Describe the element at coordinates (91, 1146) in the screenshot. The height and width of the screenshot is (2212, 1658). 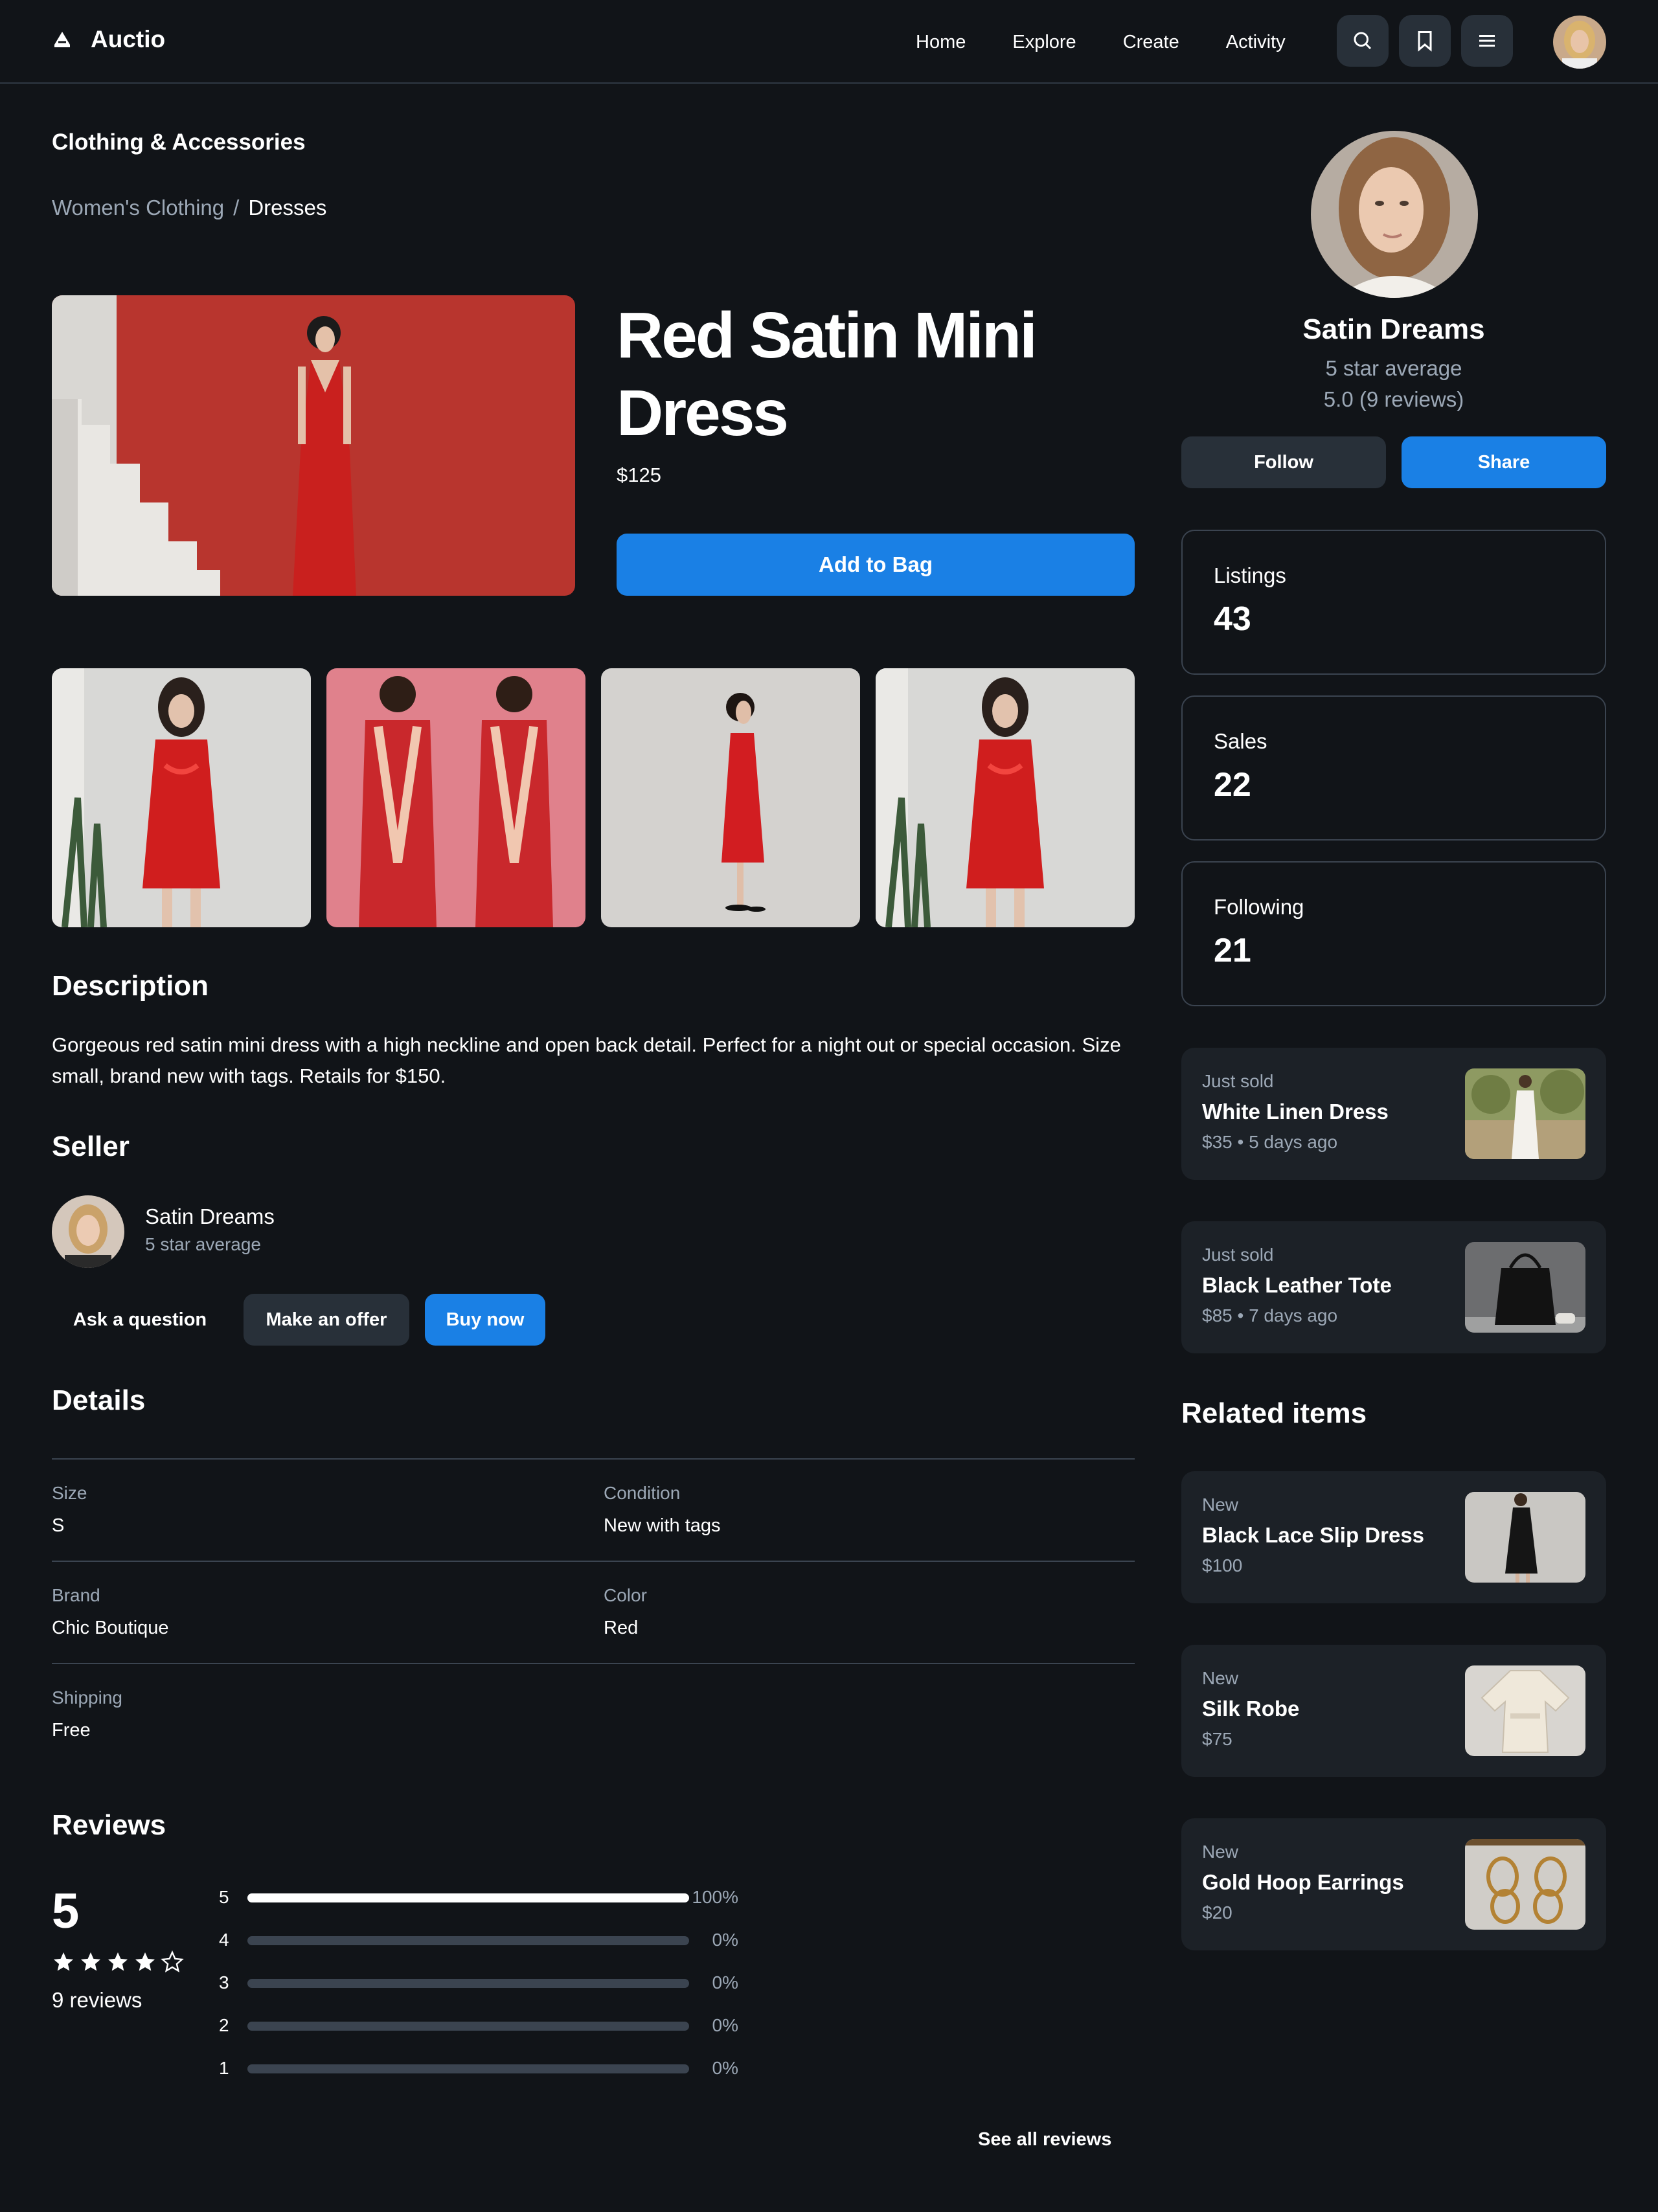
I see `seller-heading: Seller` at that location.